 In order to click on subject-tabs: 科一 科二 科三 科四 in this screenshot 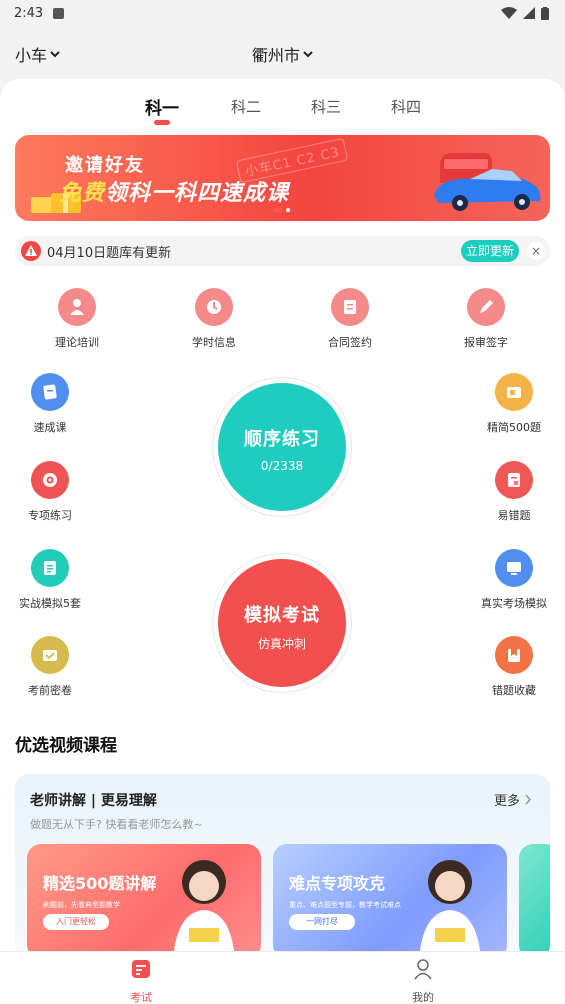, I will do `click(282, 112)`.